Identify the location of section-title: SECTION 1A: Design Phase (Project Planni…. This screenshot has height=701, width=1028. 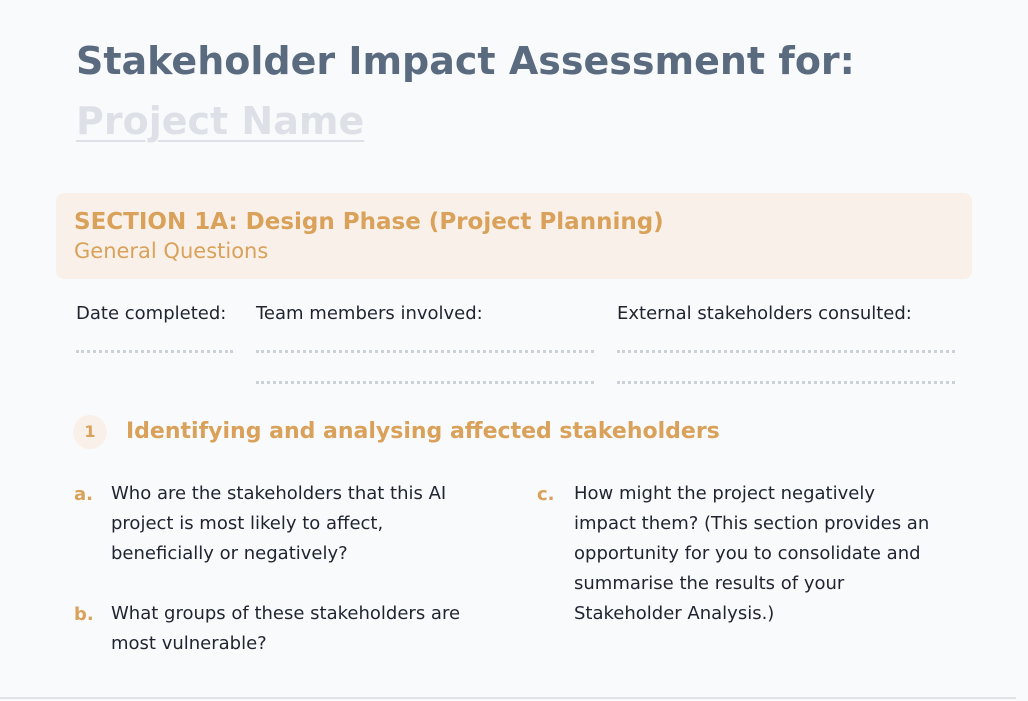
(369, 222).